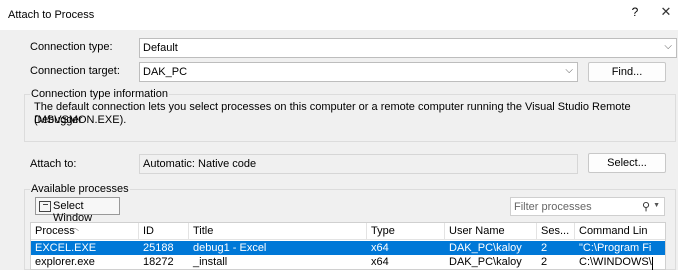 This screenshot has width=678, height=270. Describe the element at coordinates (491, 231) in the screenshot. I see `column-header-user-name: User Name` at that location.